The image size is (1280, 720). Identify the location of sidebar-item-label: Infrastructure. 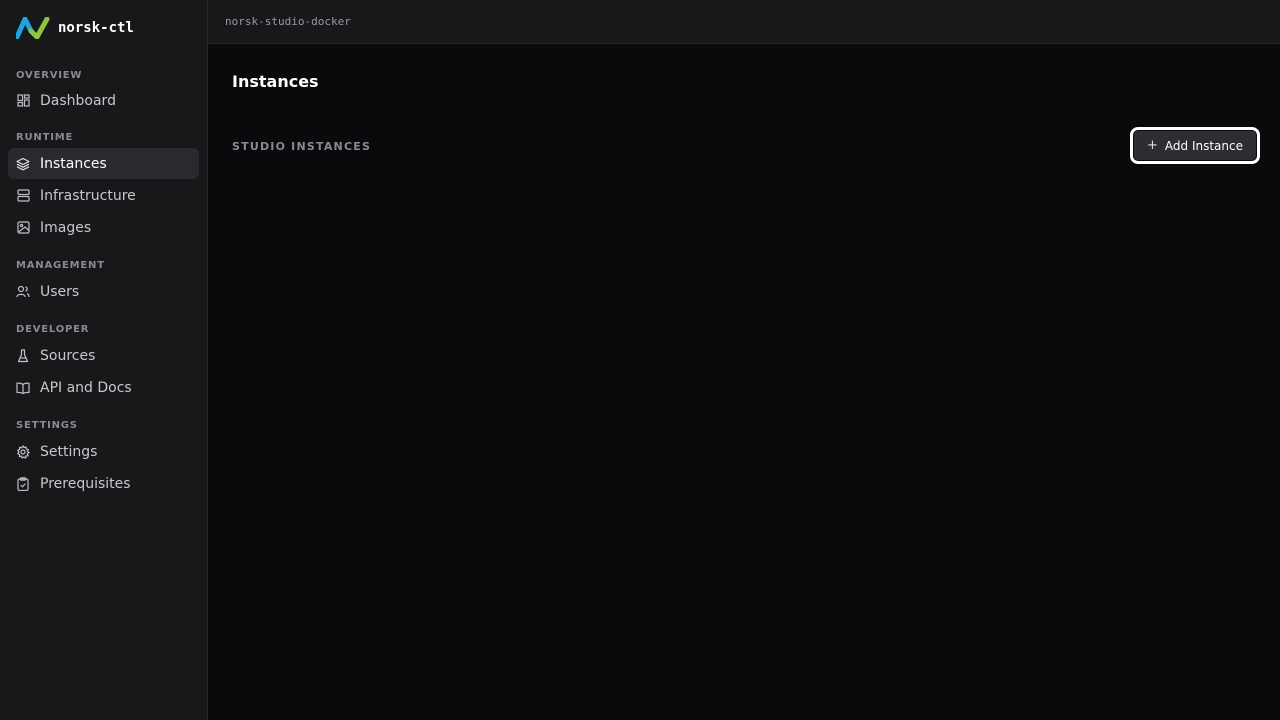
(88, 195).